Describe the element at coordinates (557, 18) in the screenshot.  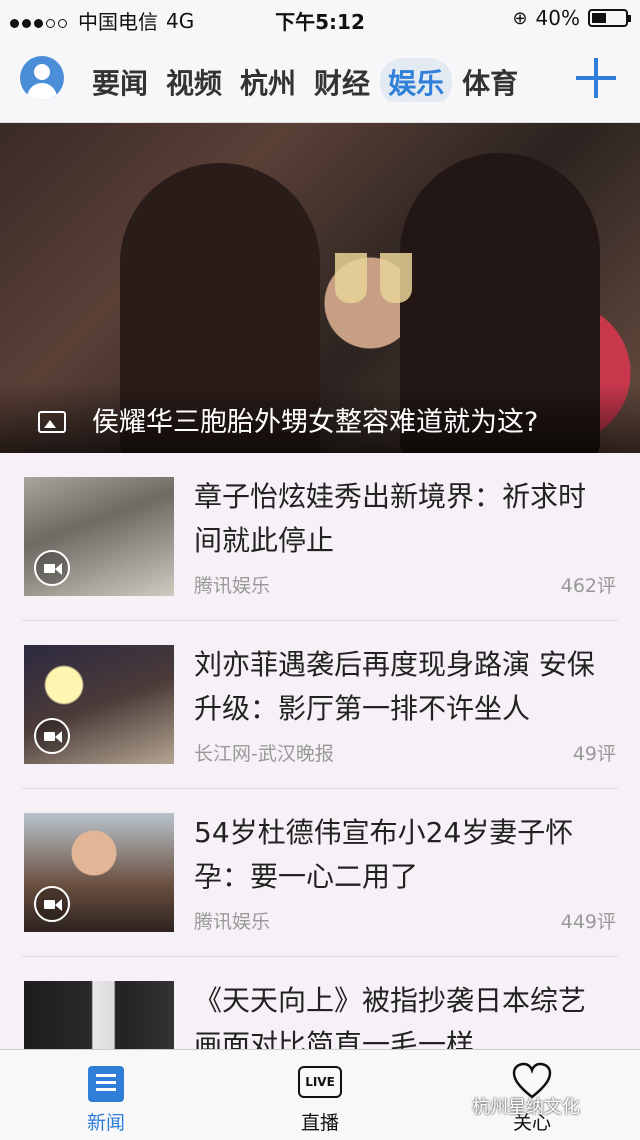
I see `battery-percent: 40%` at that location.